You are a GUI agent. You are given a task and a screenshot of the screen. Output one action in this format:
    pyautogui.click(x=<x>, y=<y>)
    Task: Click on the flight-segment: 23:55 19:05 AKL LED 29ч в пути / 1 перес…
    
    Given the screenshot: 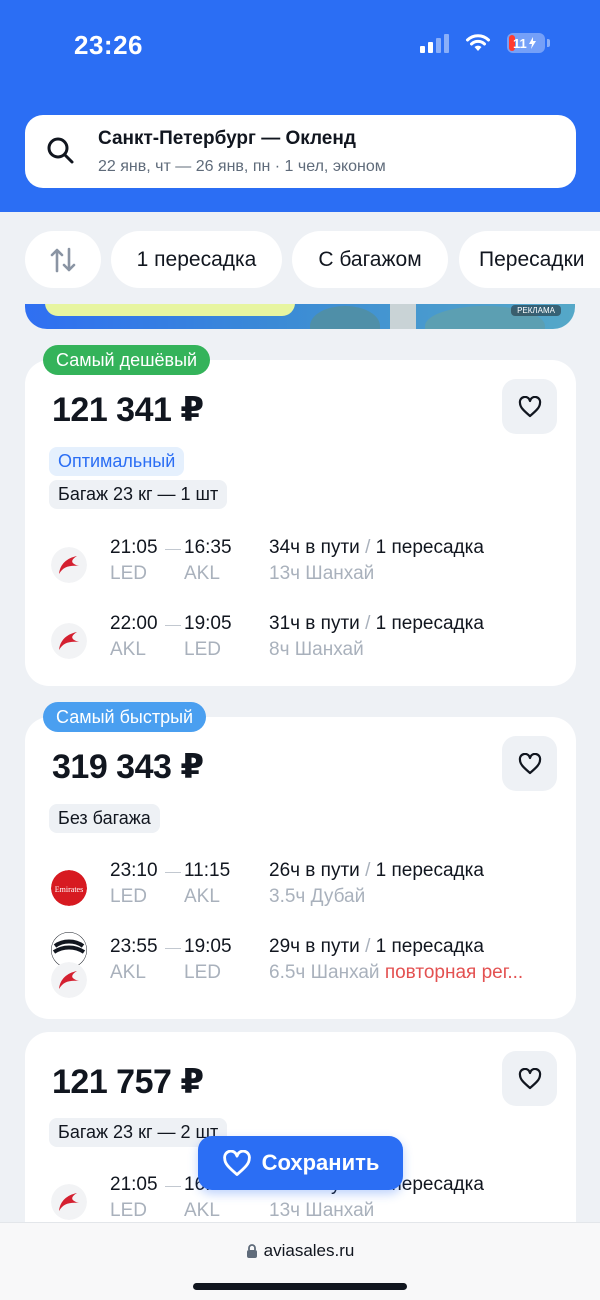 What is the action you would take?
    pyautogui.click(x=304, y=965)
    